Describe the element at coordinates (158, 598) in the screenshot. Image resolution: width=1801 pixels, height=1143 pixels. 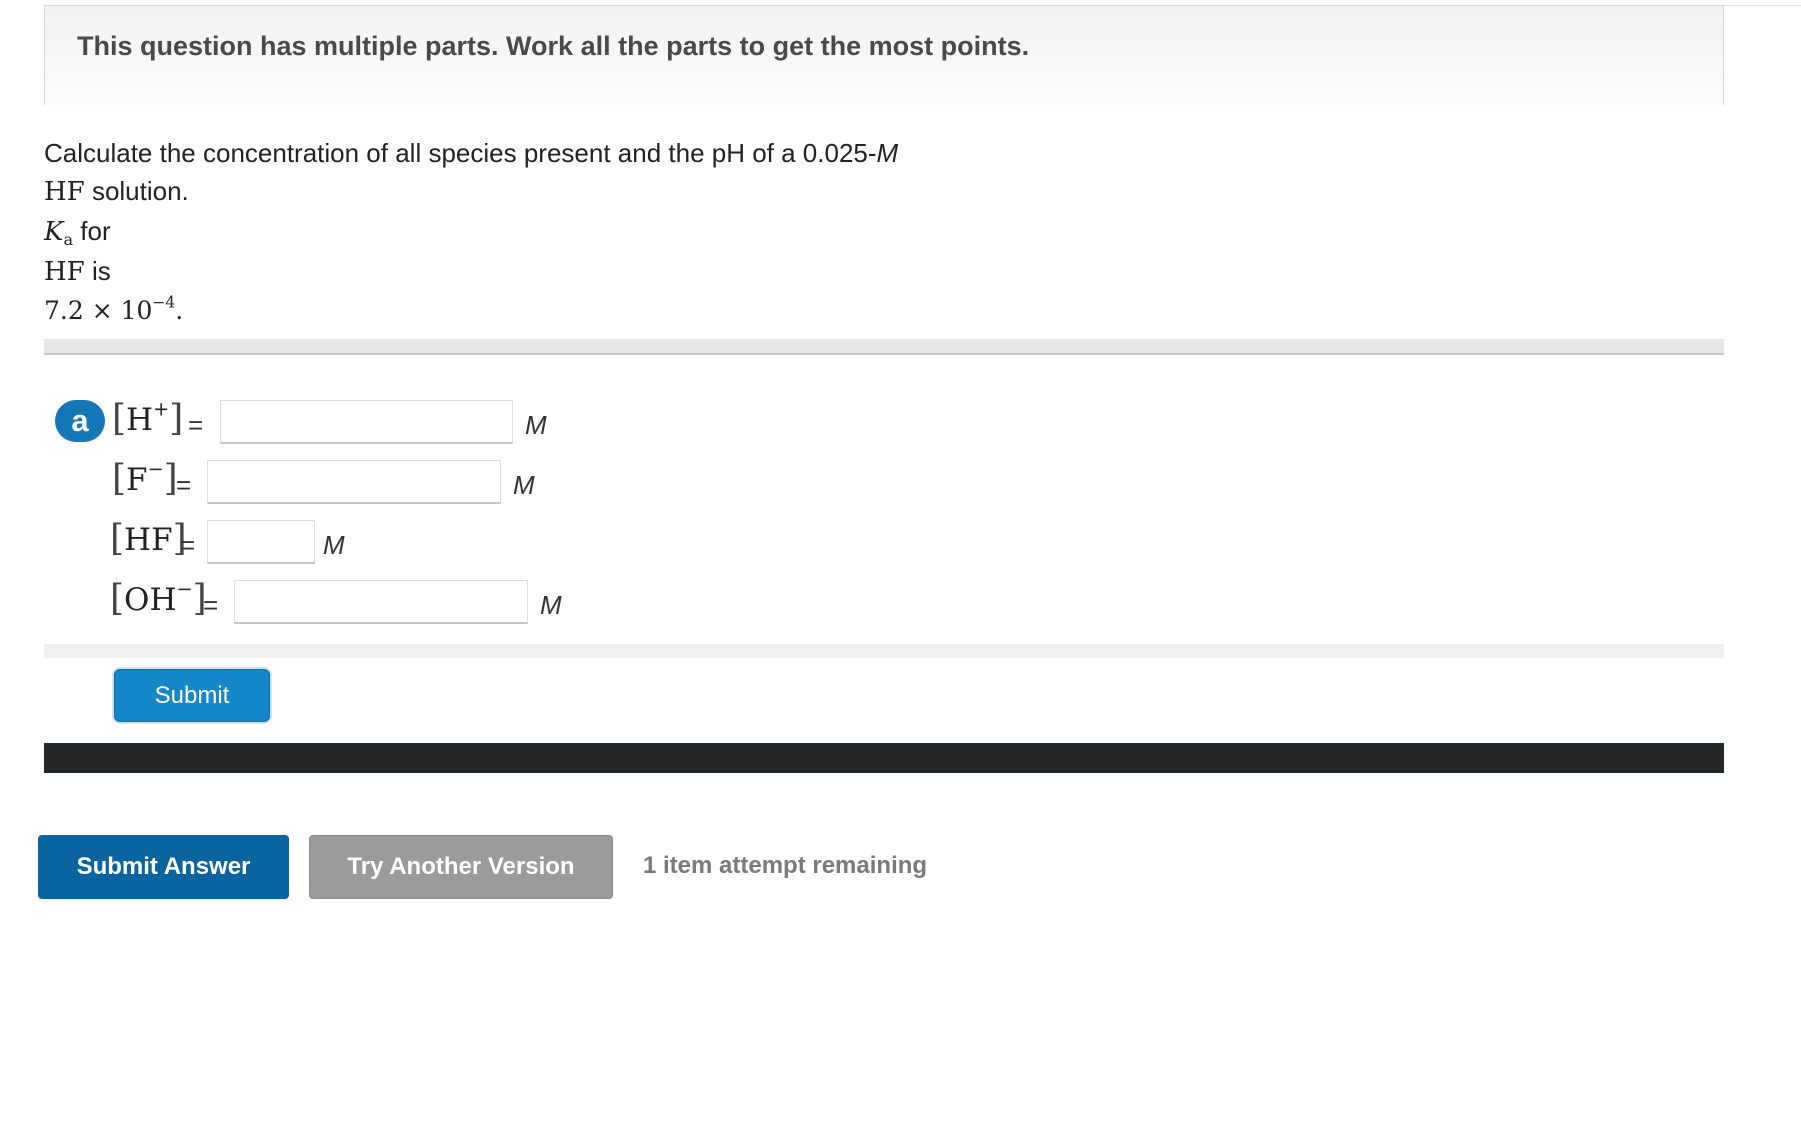
I see `oh-minus-label: [OH−]` at that location.